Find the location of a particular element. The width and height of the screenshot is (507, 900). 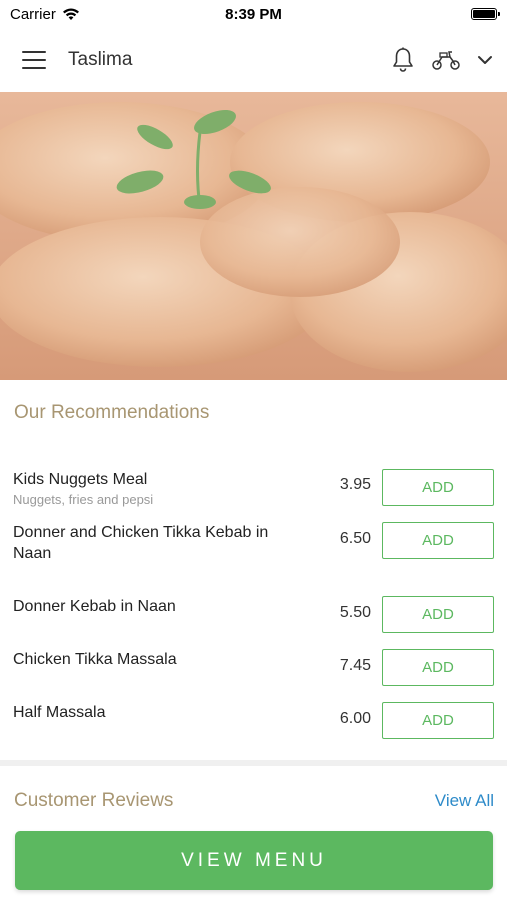

item-text: Half Massala is located at coordinates (158, 712).